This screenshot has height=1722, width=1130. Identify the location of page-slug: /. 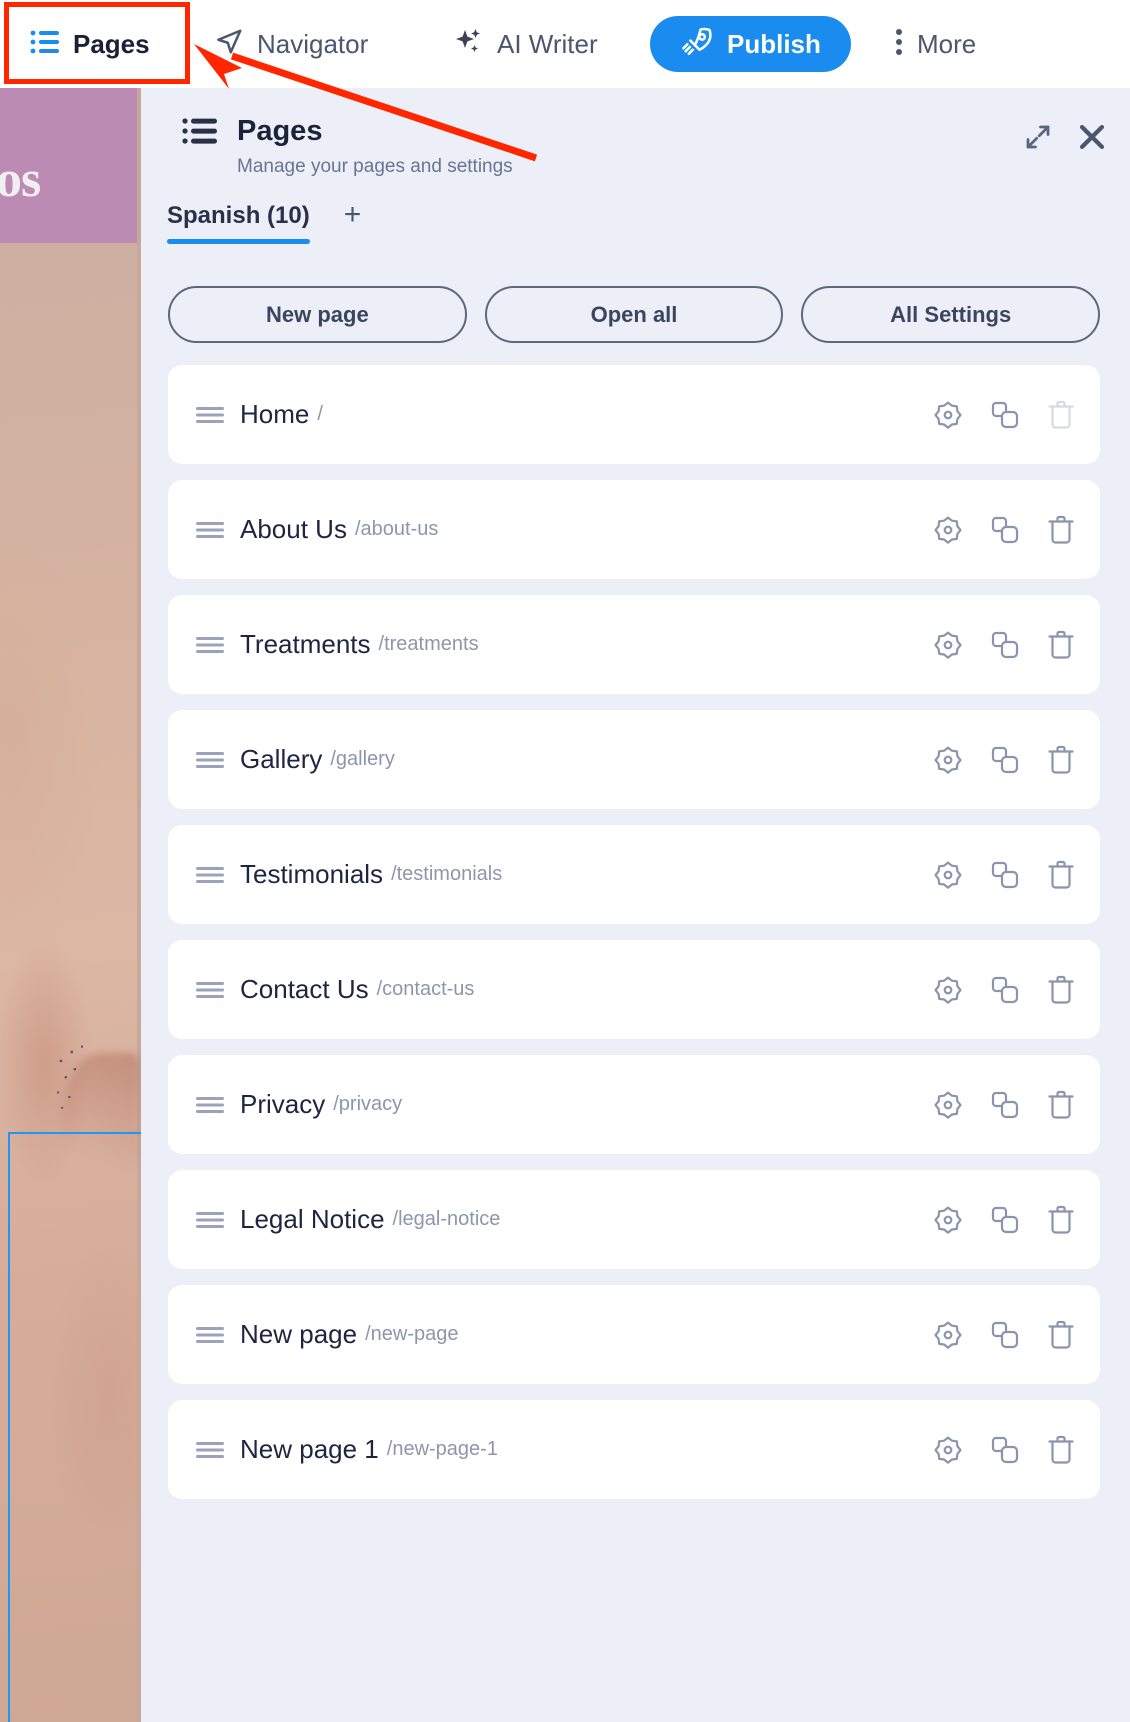
(320, 414).